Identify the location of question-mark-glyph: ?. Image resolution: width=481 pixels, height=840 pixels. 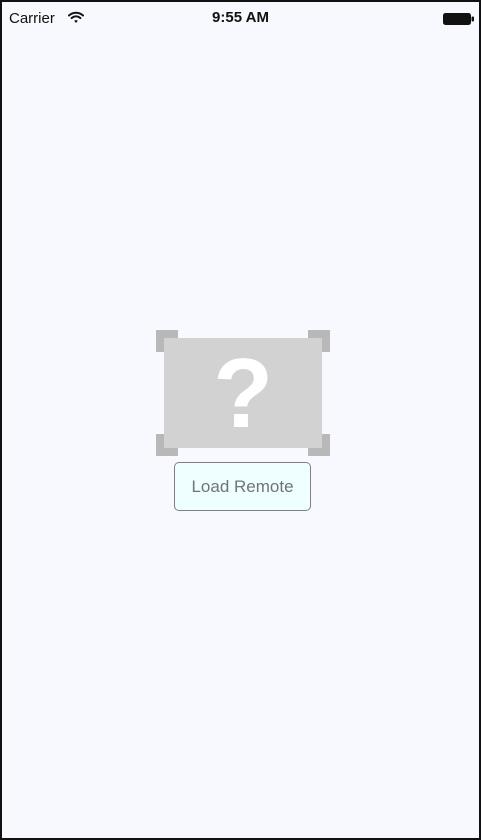
(243, 393).